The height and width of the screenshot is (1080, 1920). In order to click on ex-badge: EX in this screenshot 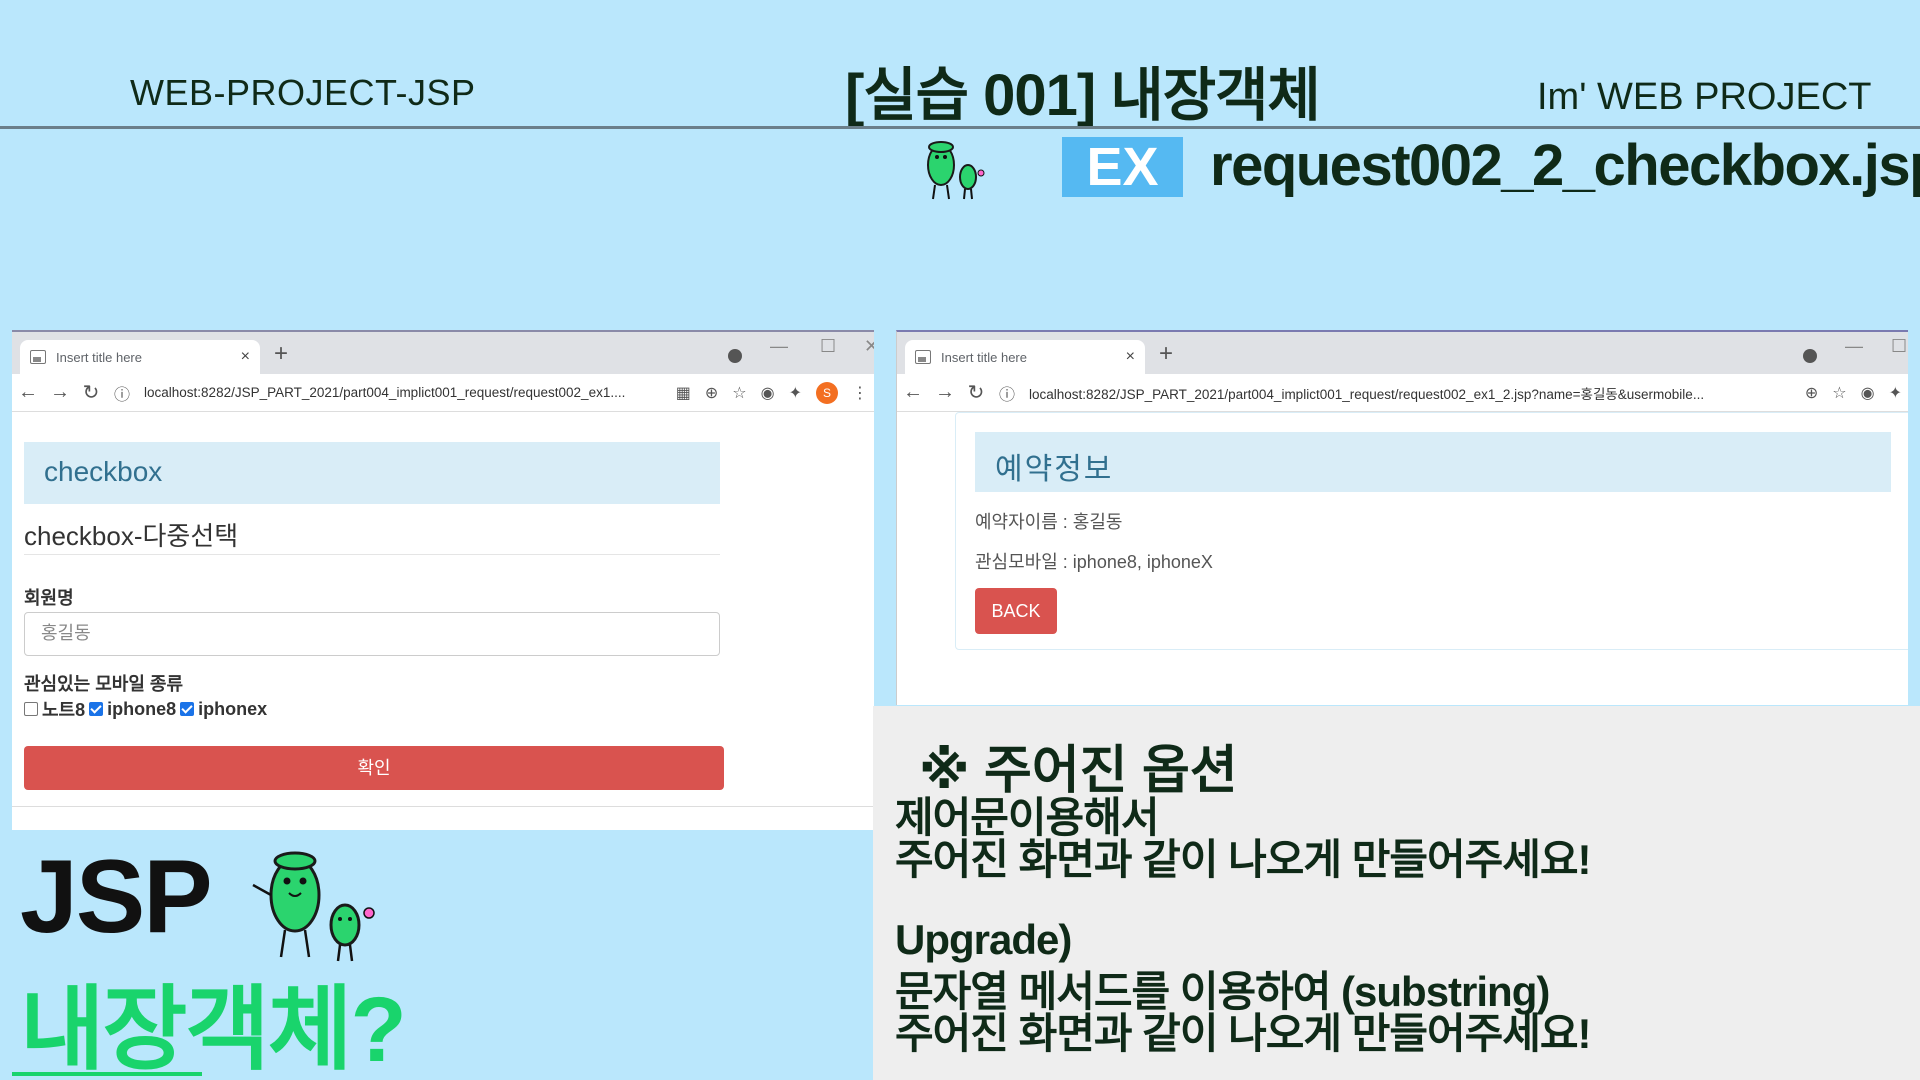, I will do `click(1122, 167)`.